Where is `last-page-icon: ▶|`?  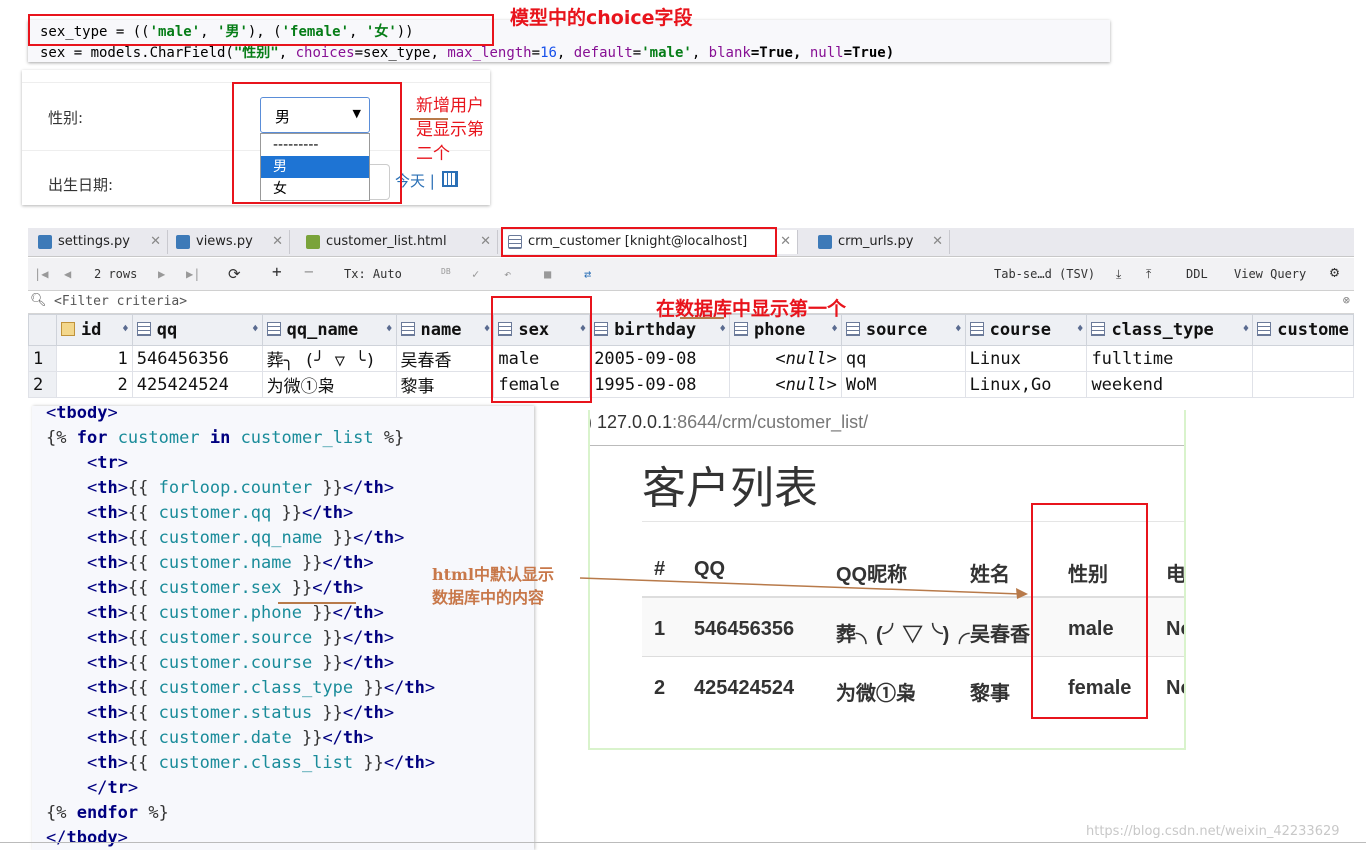
last-page-icon: ▶| is located at coordinates (193, 274).